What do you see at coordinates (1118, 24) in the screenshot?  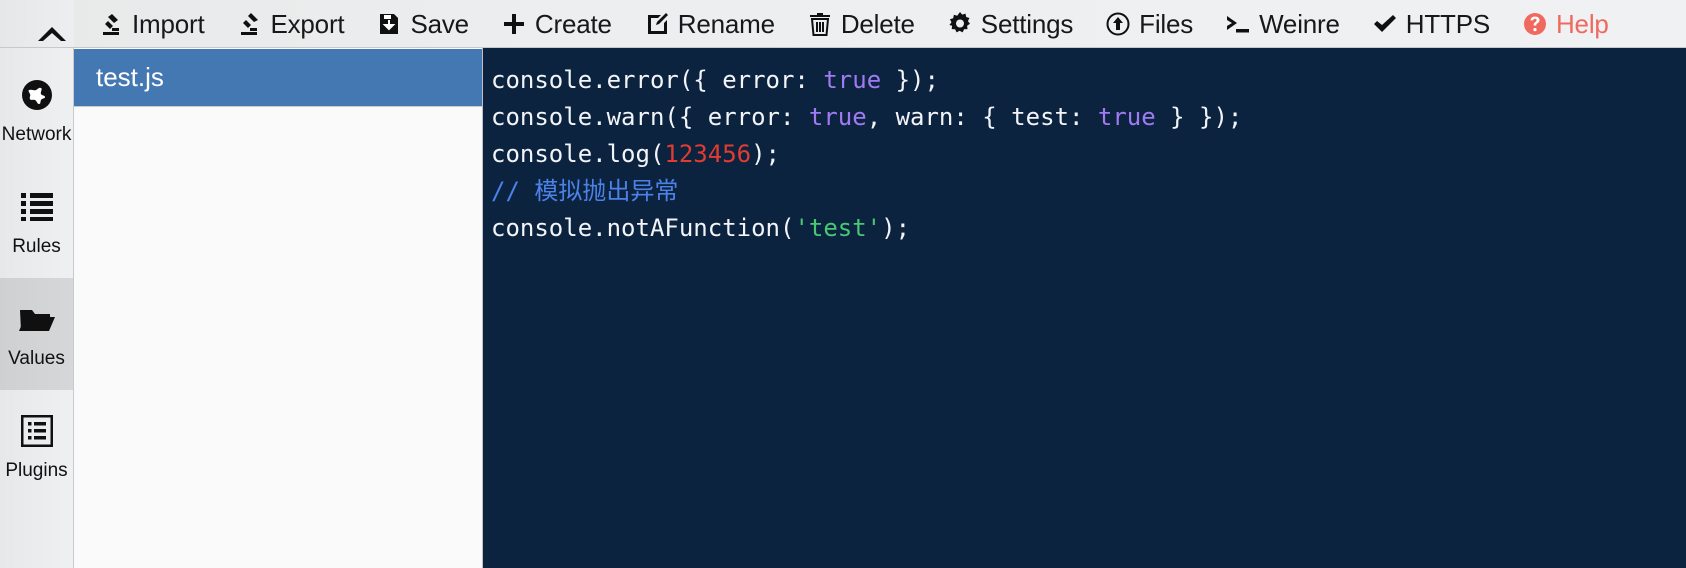 I see `upload-circle-icon` at bounding box center [1118, 24].